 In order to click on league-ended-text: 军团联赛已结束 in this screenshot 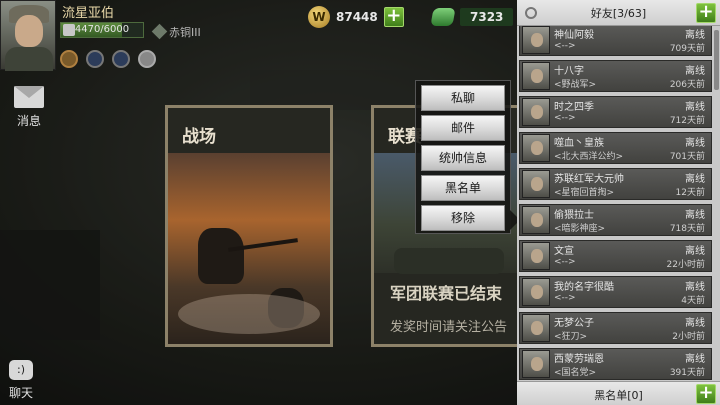, I will do `click(446, 293)`.